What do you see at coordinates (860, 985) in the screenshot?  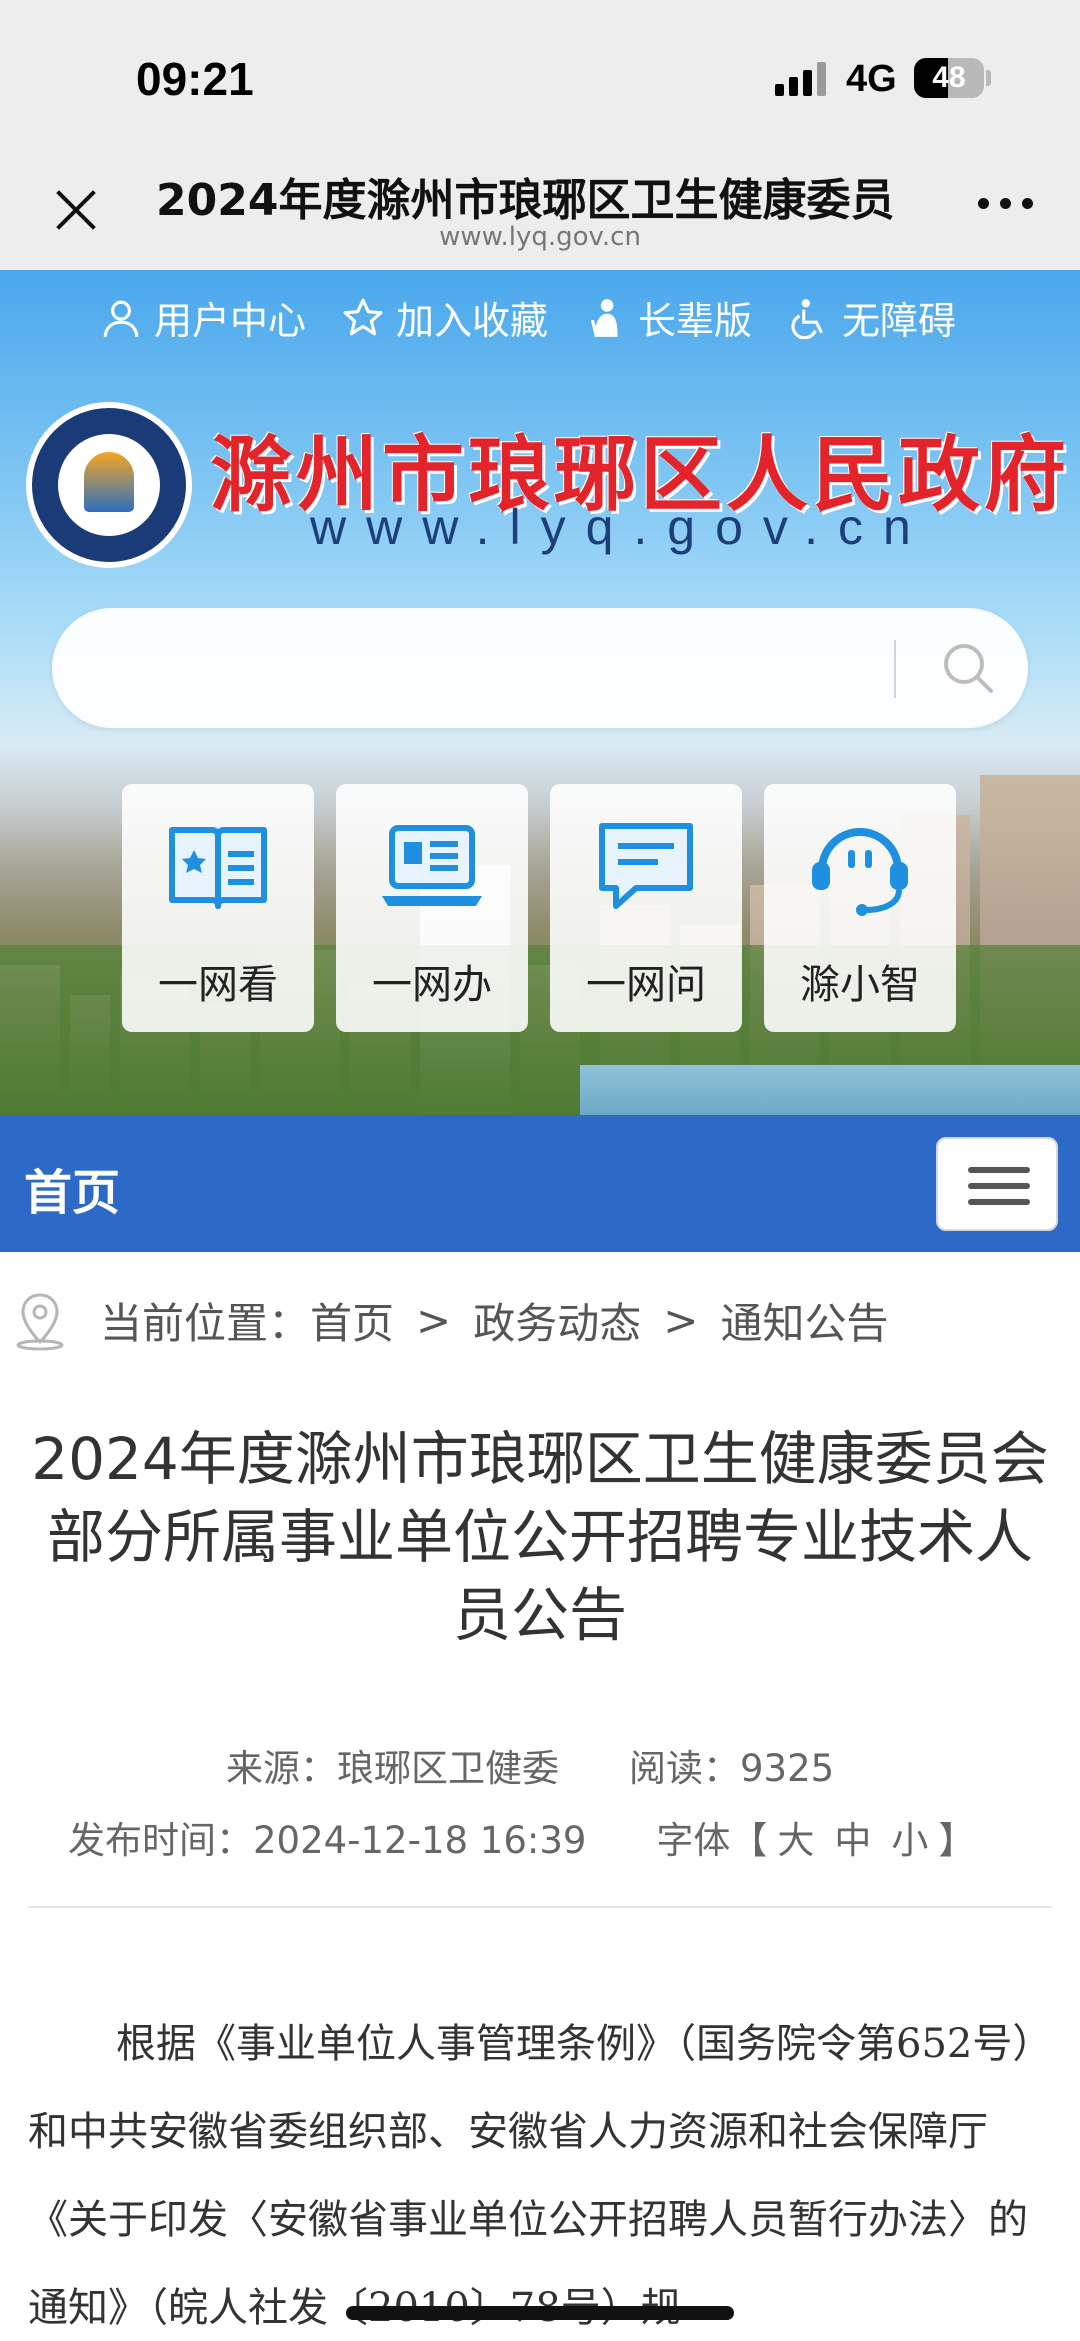 I see `quick-link-assistant-label: 滁小智` at bounding box center [860, 985].